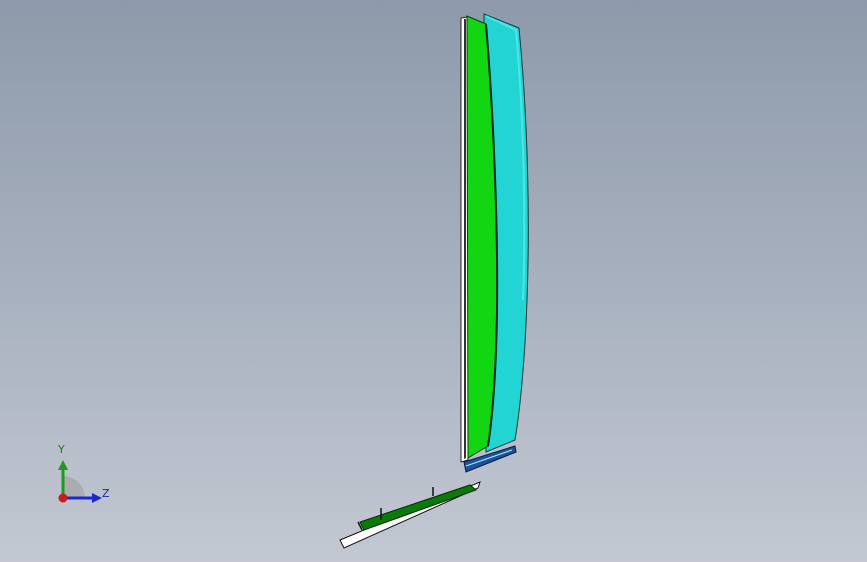 The width and height of the screenshot is (867, 562). I want to click on x-axis-dot-icon, so click(63, 498).